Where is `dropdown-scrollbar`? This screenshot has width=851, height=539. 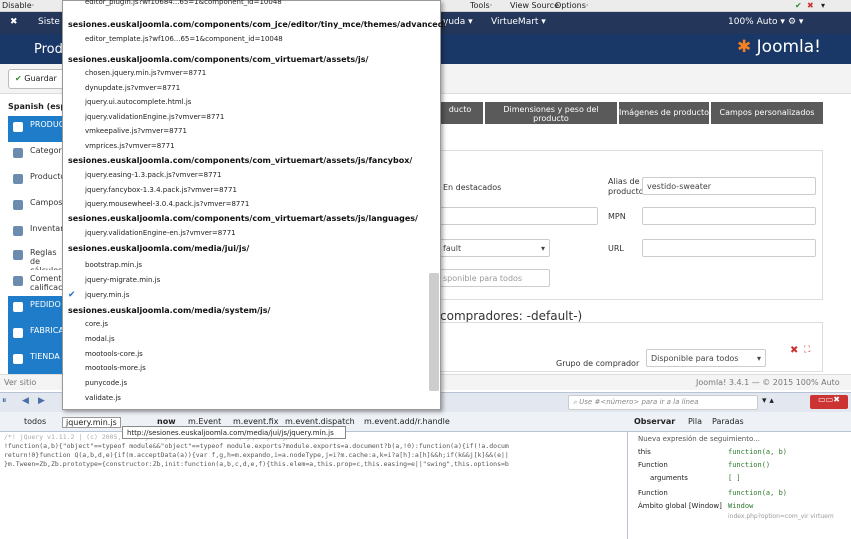 dropdown-scrollbar is located at coordinates (434, 332).